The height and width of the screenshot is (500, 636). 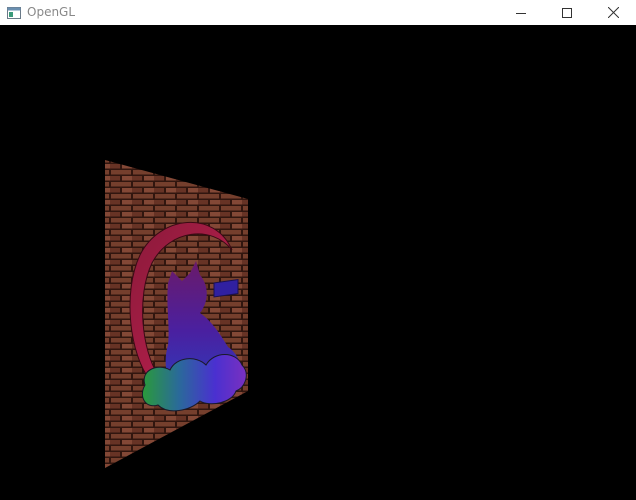 I want to click on maximize-button, so click(x=567, y=12).